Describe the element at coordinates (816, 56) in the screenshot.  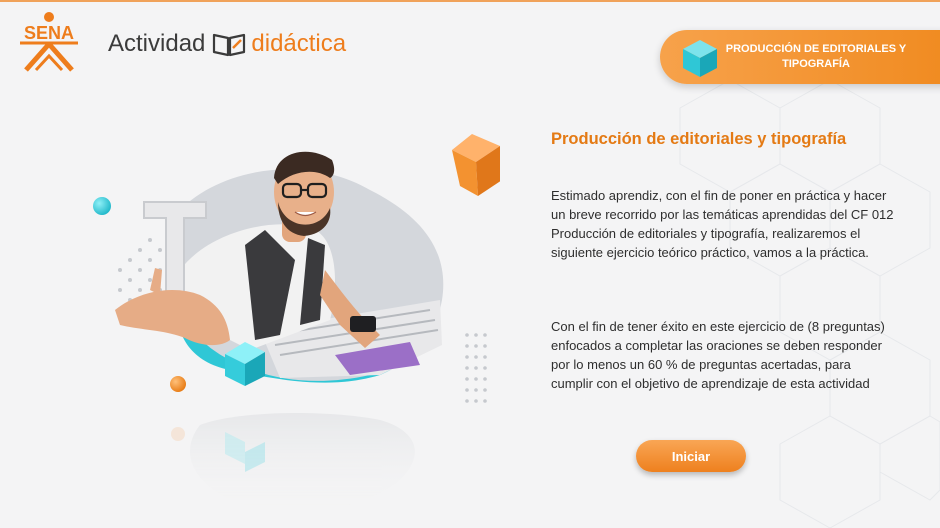
I see `topic-badge-label: PRODUCCIÓN DE EDITORIALES Y TIPOGRAFÍA` at that location.